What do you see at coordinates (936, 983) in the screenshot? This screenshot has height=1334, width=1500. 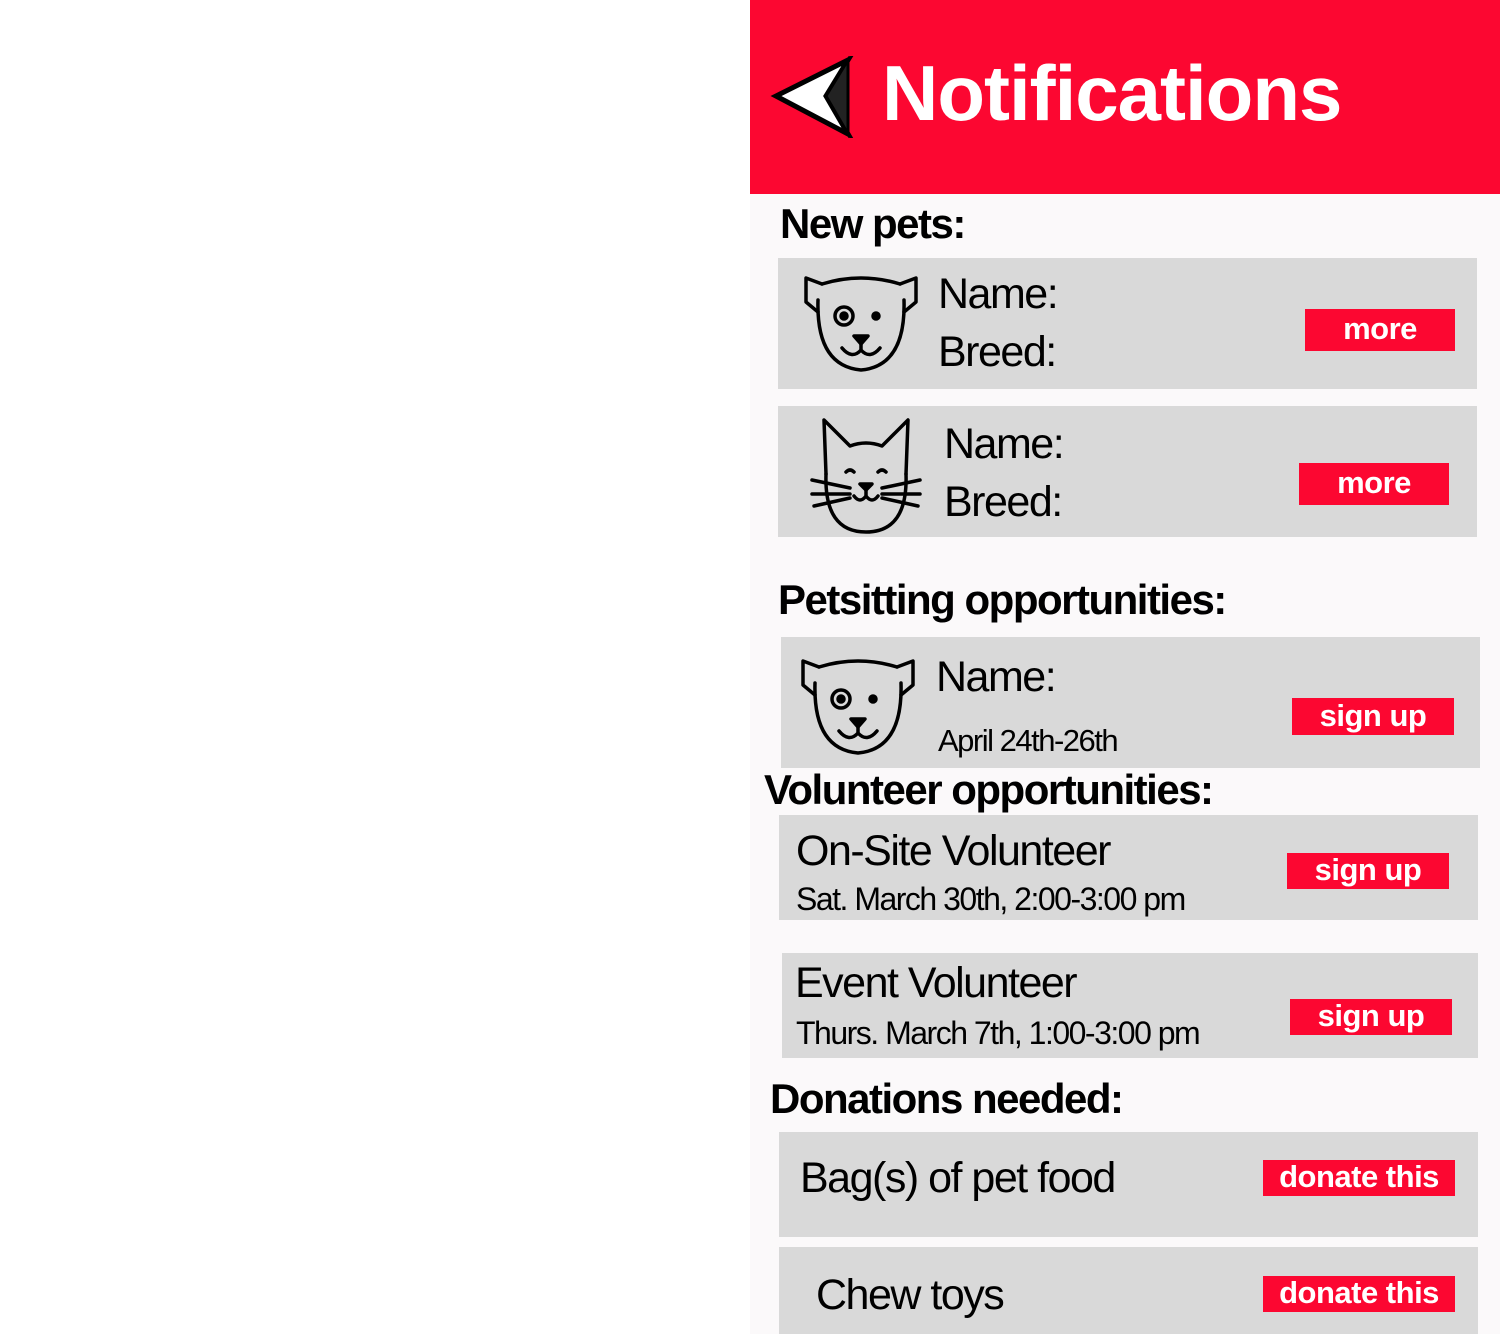 I see `volunteer-title: Event Volunteer` at bounding box center [936, 983].